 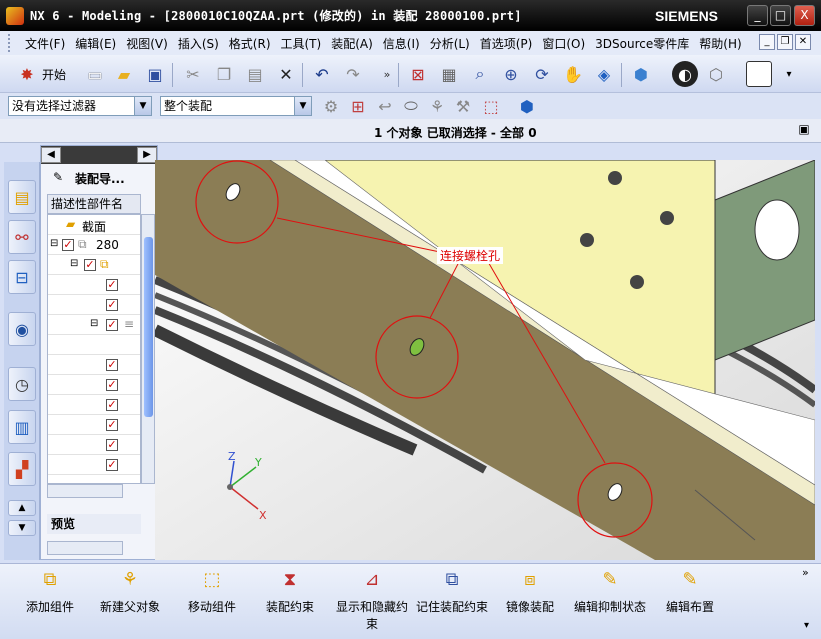 I want to click on strip-scroll-up-icon: ▲, so click(x=22, y=508).